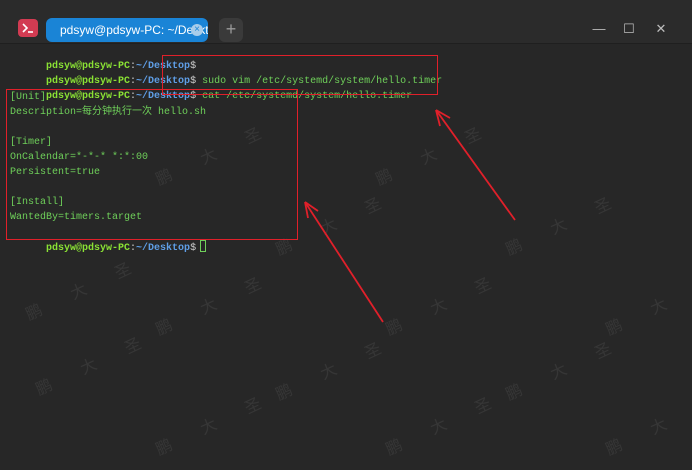 Image resolution: width=692 pixels, height=470 pixels. What do you see at coordinates (475, 165) in the screenshot?
I see `arrow-to-commands` at bounding box center [475, 165].